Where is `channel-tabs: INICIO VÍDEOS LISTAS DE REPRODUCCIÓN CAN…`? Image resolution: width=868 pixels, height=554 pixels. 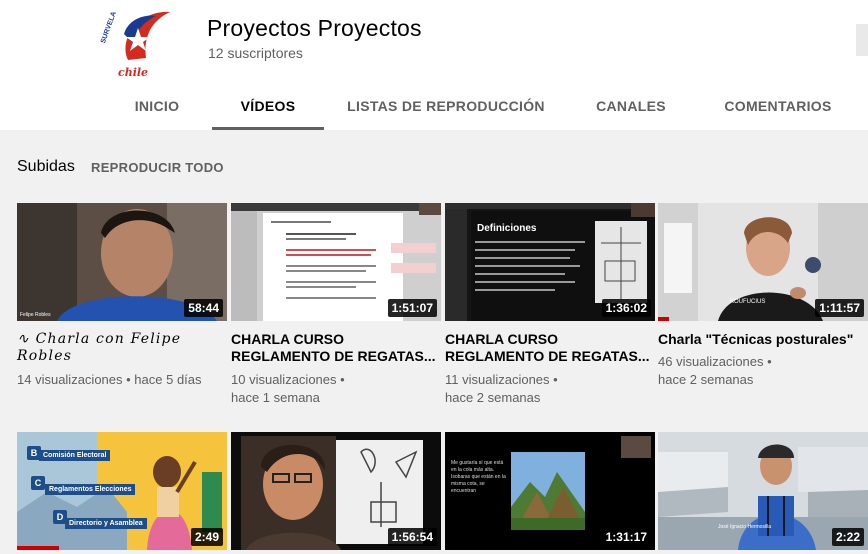
channel-tabs: INICIO VÍDEOS LISTAS DE REPRODUCCIÓN CAN… is located at coordinates (434, 108).